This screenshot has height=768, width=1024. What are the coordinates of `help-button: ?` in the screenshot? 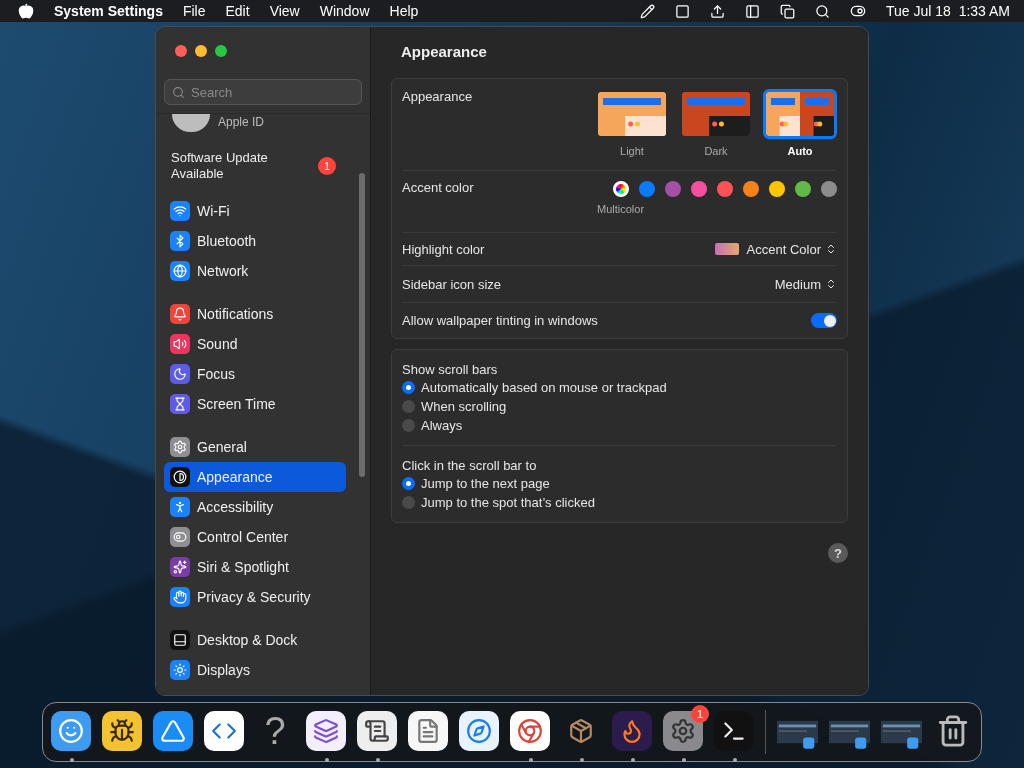 It's located at (838, 553).